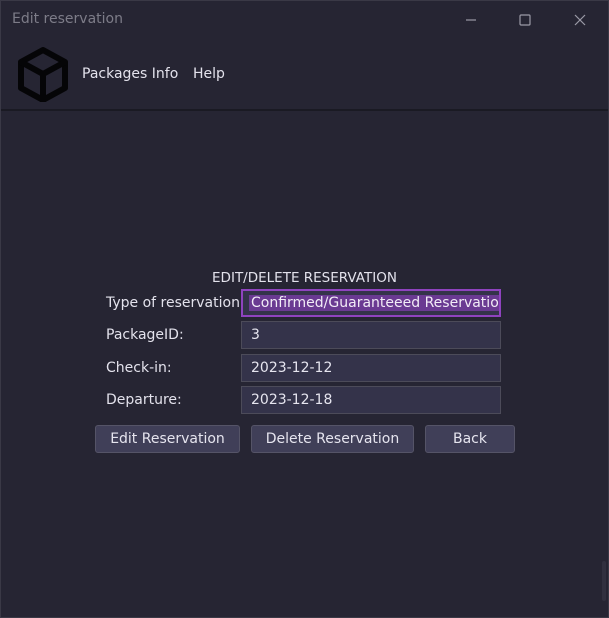  I want to click on maximize-icon, so click(525, 20).